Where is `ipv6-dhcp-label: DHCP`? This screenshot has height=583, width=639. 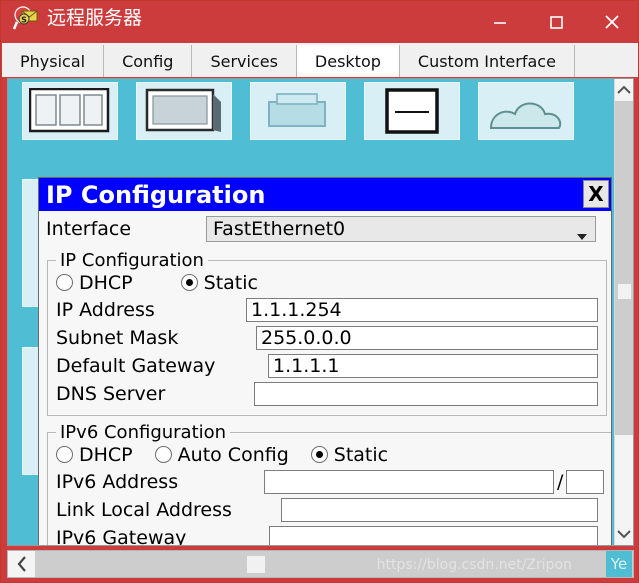 ipv6-dhcp-label: DHCP is located at coordinates (106, 455).